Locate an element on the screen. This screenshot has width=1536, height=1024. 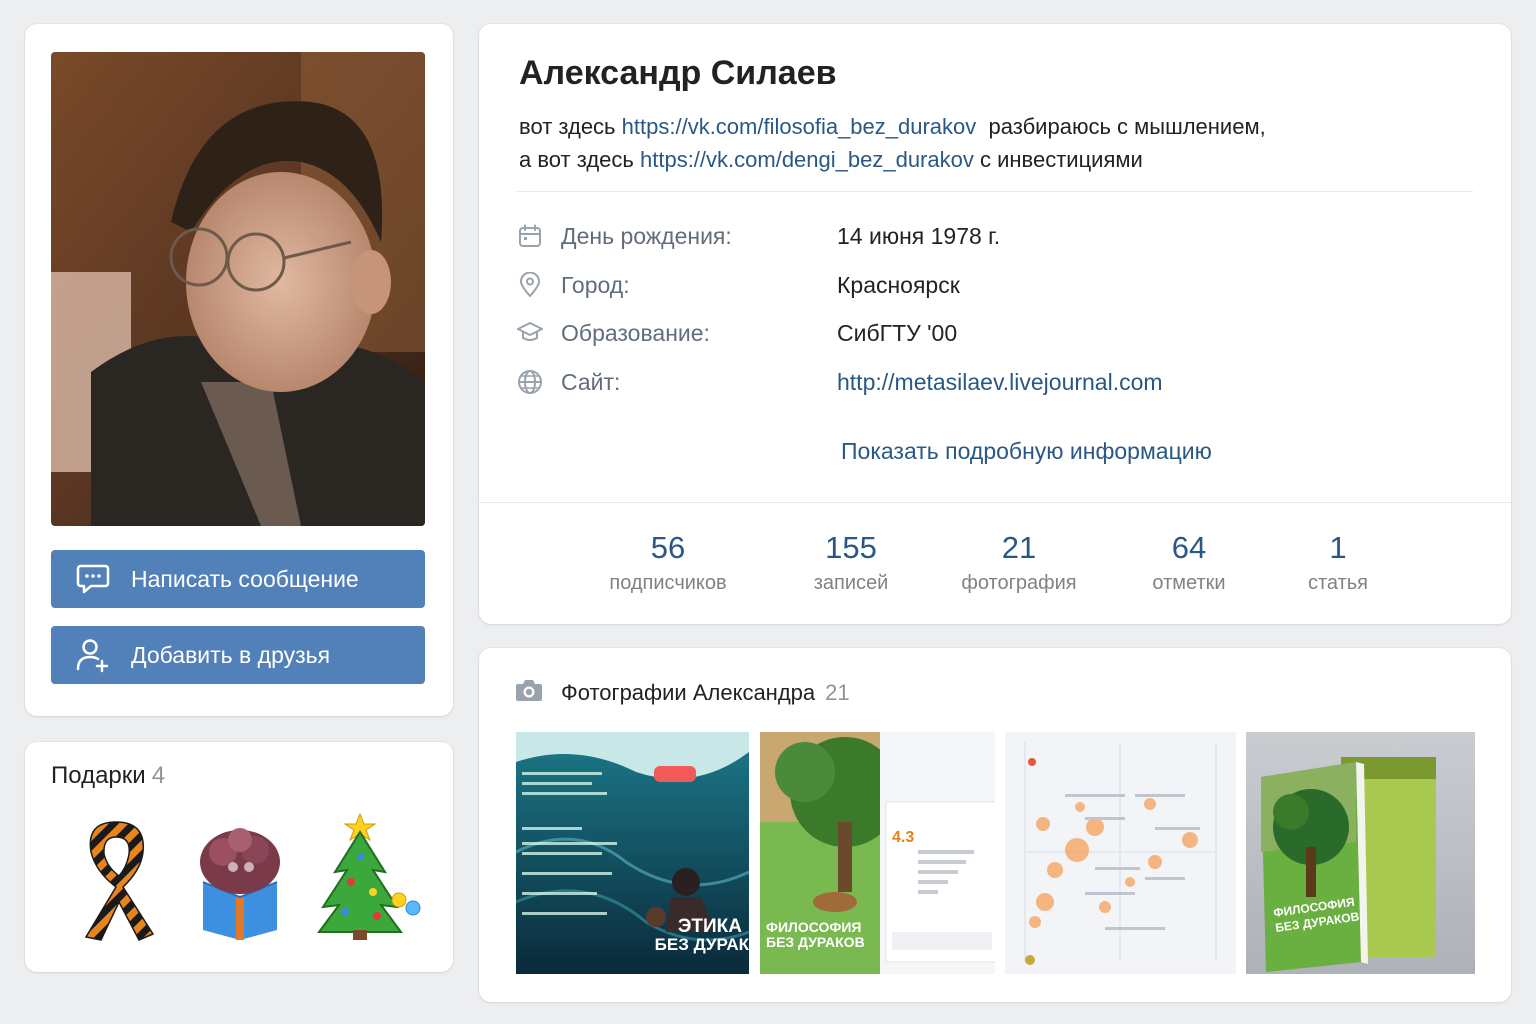
info-label: Образование: is located at coordinates (635, 332).